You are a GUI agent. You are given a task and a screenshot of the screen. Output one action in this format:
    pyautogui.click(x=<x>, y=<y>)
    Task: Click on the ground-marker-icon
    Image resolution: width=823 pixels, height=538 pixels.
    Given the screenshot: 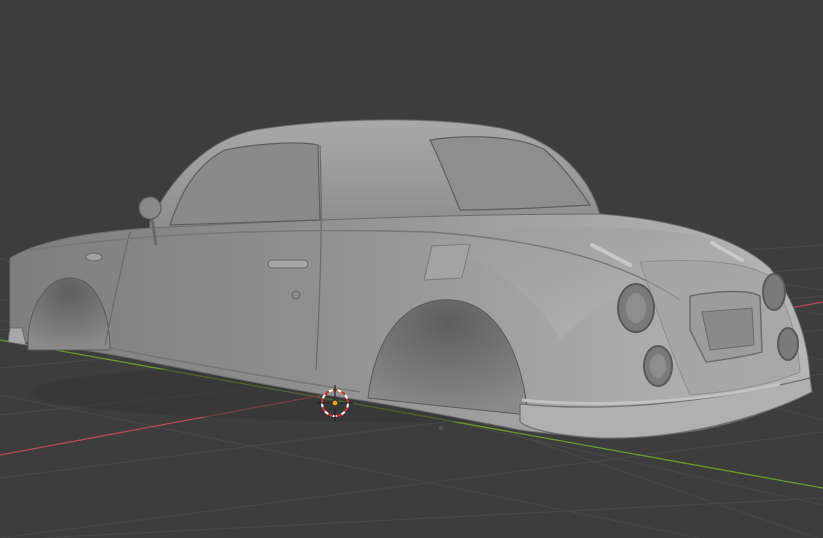 What is the action you would take?
    pyautogui.click(x=441, y=428)
    